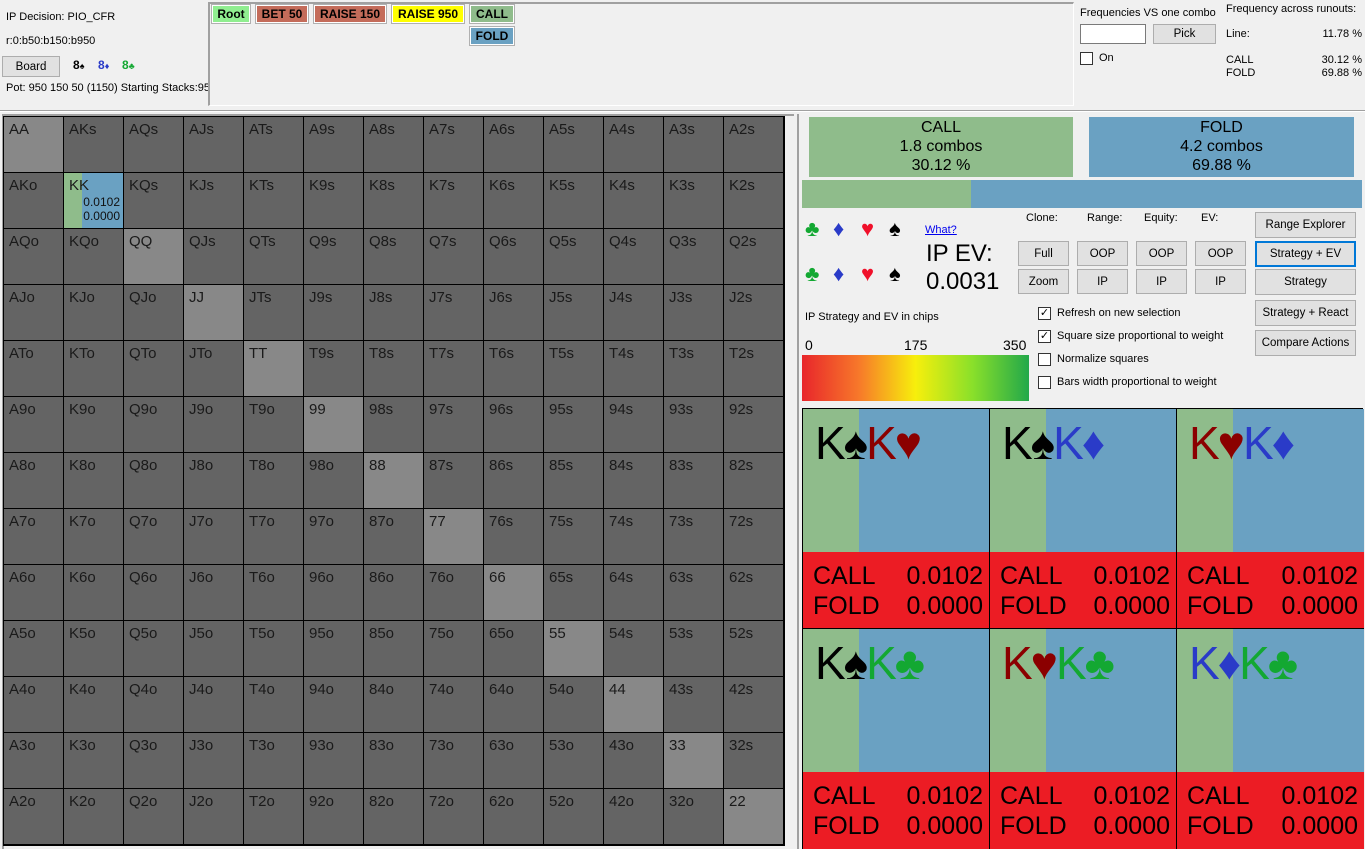  Describe the element at coordinates (634, 425) in the screenshot. I see `hand-cell-94s: 94s` at that location.